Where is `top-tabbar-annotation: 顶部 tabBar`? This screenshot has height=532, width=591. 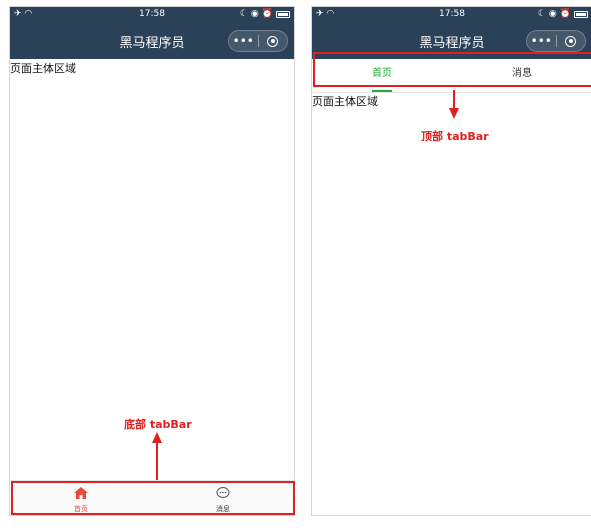 top-tabbar-annotation: 顶部 tabBar is located at coordinates (455, 136).